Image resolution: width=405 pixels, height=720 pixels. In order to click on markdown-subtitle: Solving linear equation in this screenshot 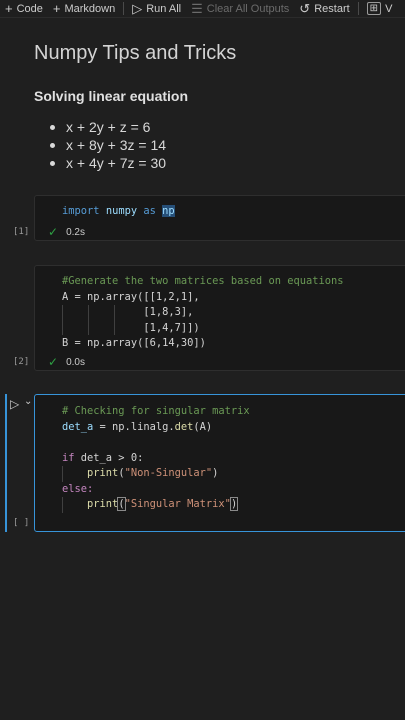, I will do `click(111, 96)`.